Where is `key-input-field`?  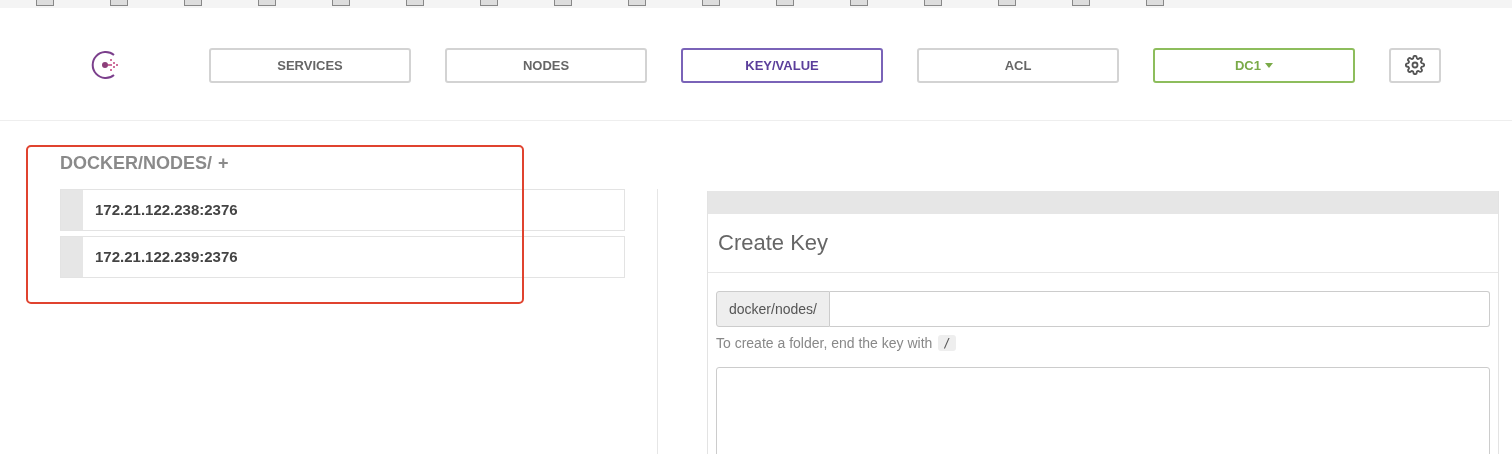 key-input-field is located at coordinates (1159, 309).